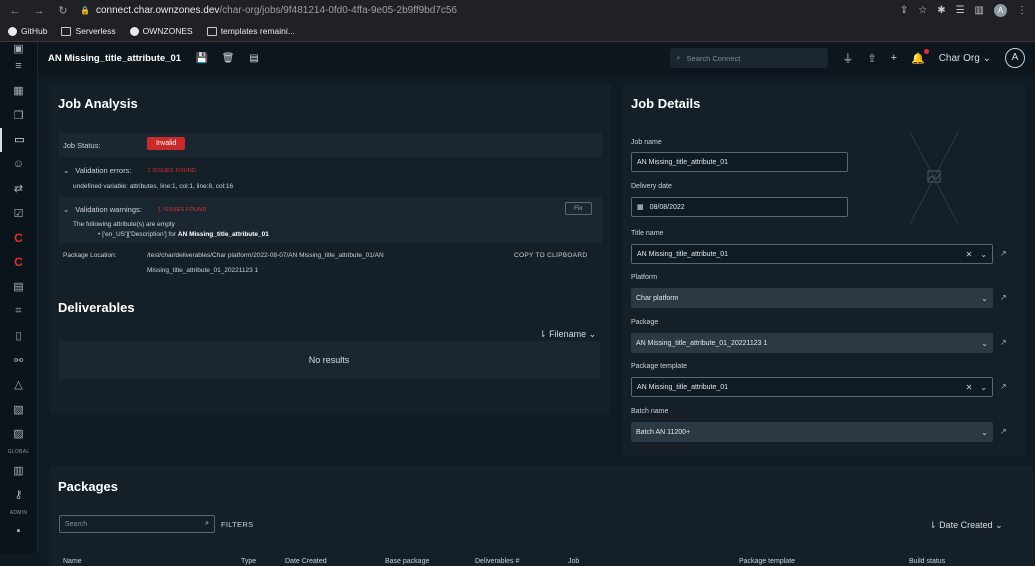 The height and width of the screenshot is (566, 1035). What do you see at coordinates (63, 11) in the screenshot?
I see `reload-icon: ↻` at bounding box center [63, 11].